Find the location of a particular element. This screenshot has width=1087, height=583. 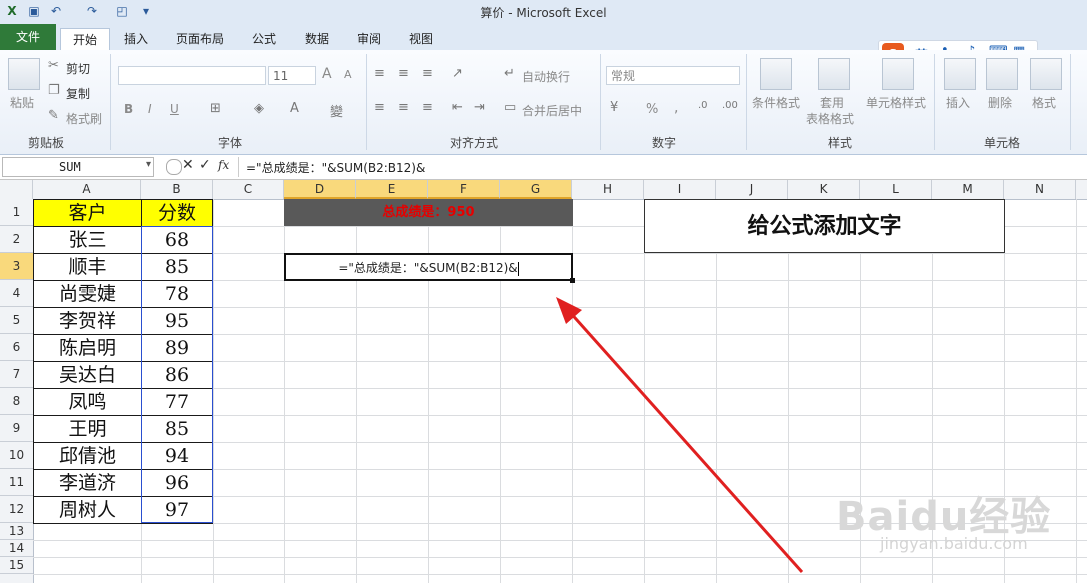

watermark-url: jingyan.baidu.com is located at coordinates (954, 543).